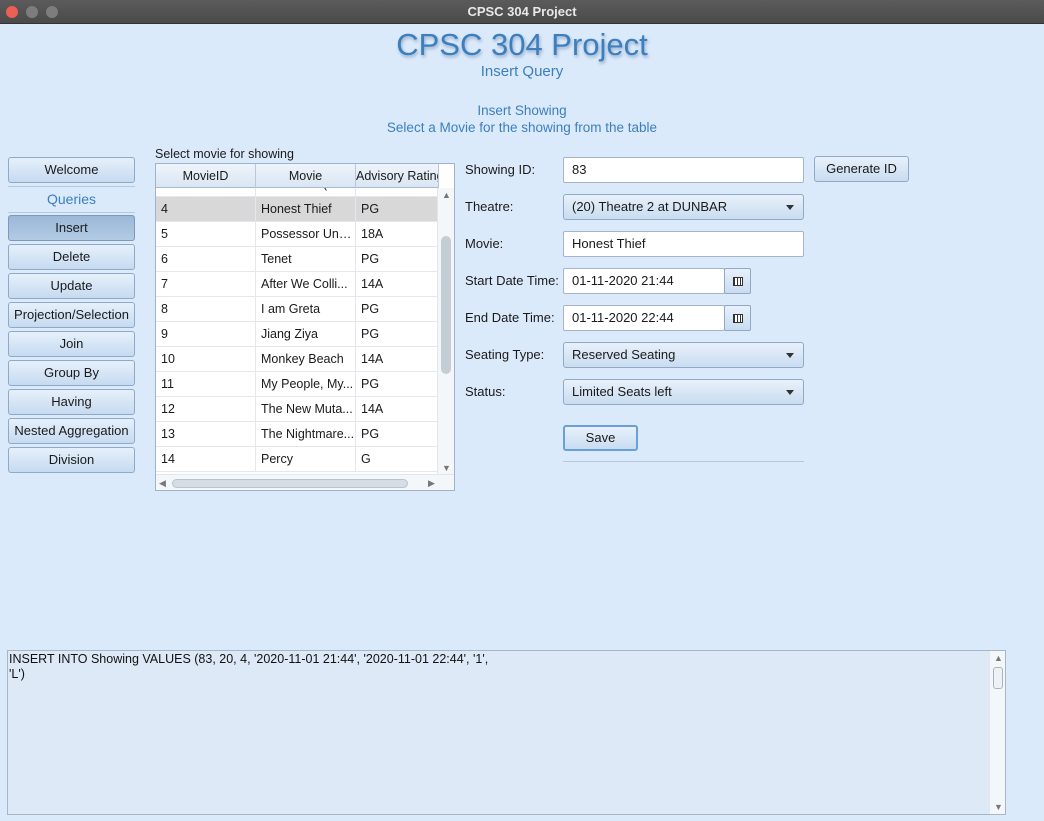 Image resolution: width=1044 pixels, height=821 pixels. I want to click on sidebar-item-update: Update, so click(71, 286).